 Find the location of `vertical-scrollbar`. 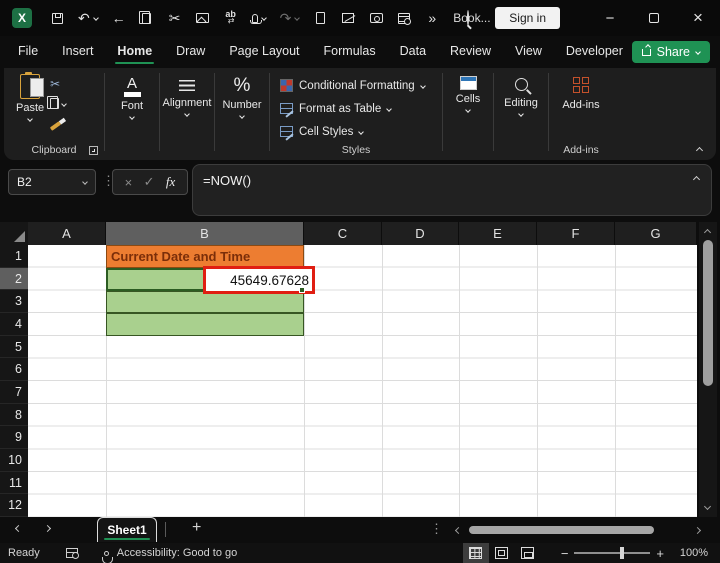

vertical-scrollbar is located at coordinates (708, 369).